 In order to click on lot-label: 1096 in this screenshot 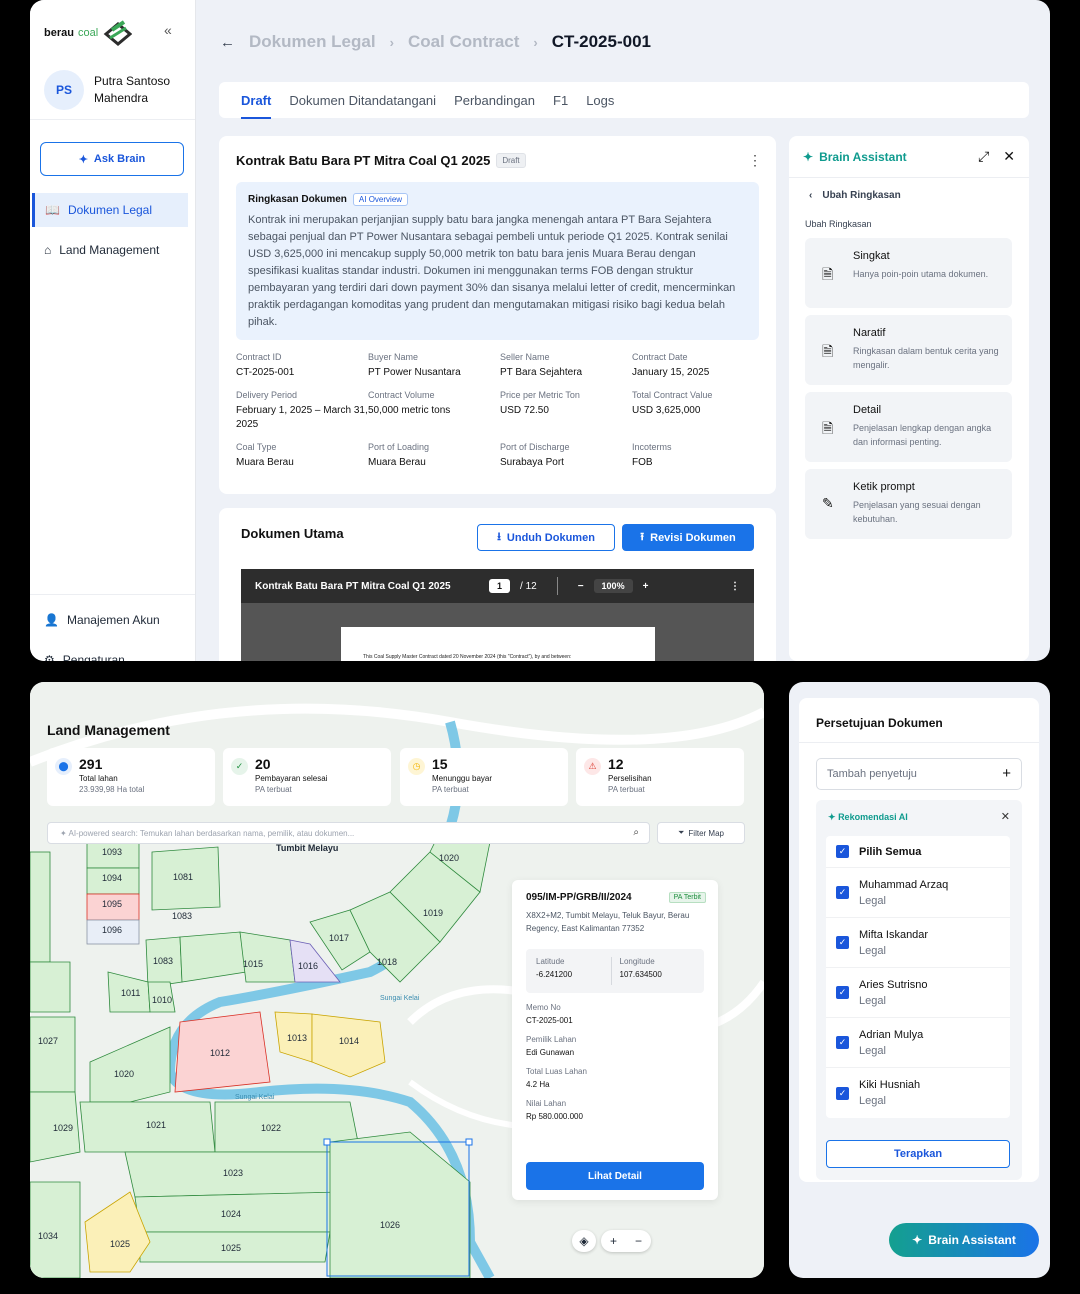, I will do `click(112, 930)`.